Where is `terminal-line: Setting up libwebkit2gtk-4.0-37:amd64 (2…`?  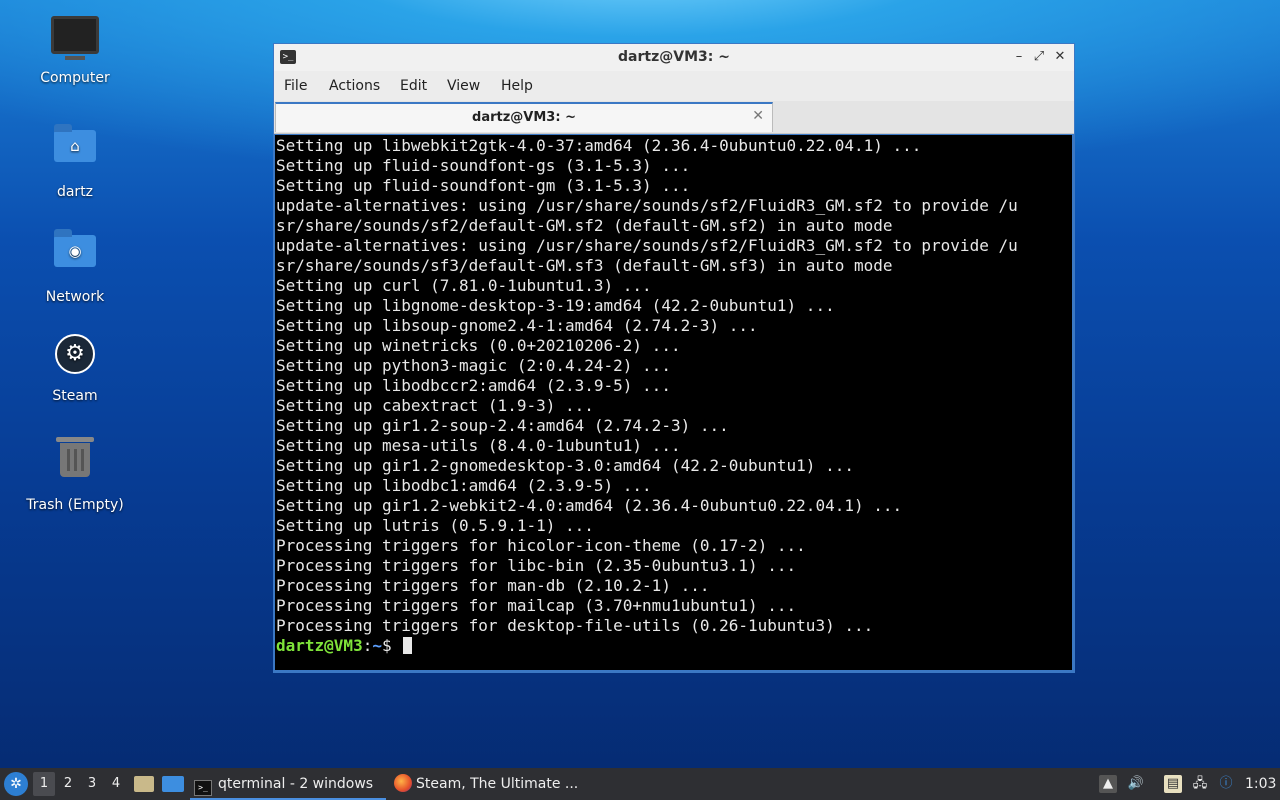 terminal-line: Setting up libwebkit2gtk-4.0-37:amd64 (2… is located at coordinates (599, 145).